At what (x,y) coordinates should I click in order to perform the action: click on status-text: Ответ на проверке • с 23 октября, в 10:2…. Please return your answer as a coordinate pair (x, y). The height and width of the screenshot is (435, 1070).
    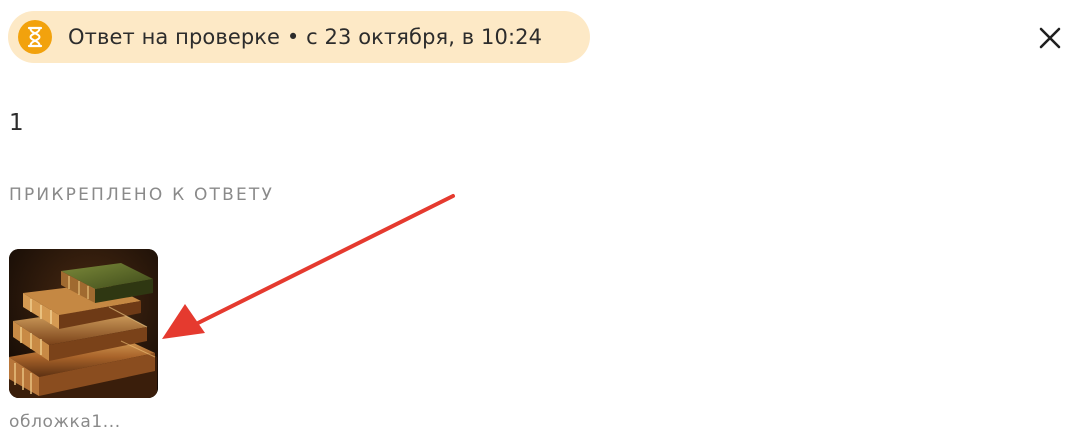
    Looking at the image, I should click on (305, 37).